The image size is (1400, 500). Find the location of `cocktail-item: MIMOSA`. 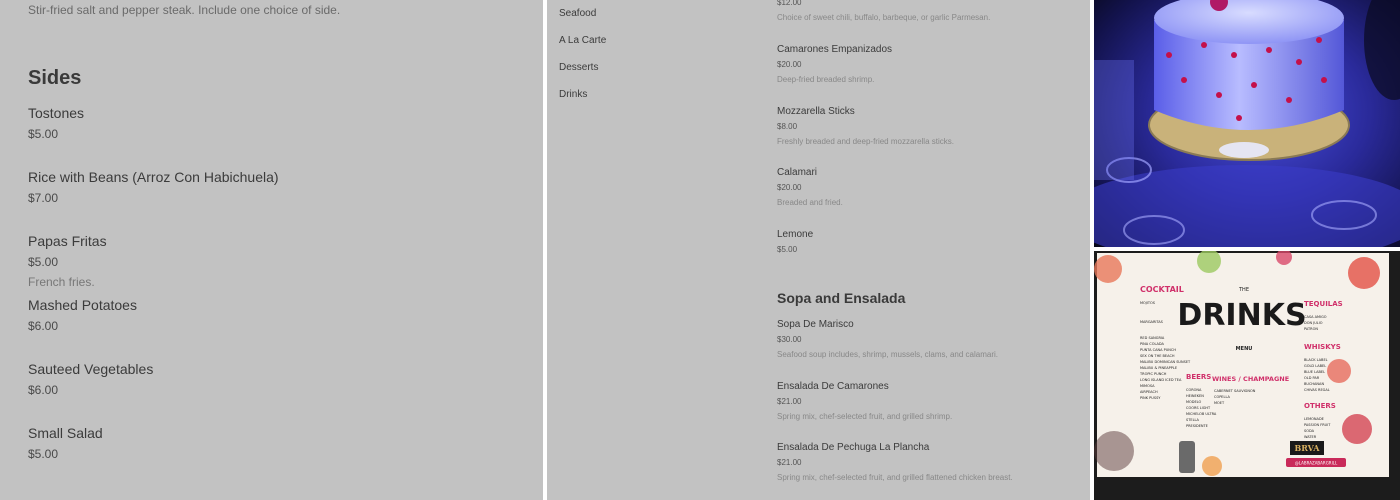

cocktail-item: MIMOSA is located at coordinates (1147, 386).